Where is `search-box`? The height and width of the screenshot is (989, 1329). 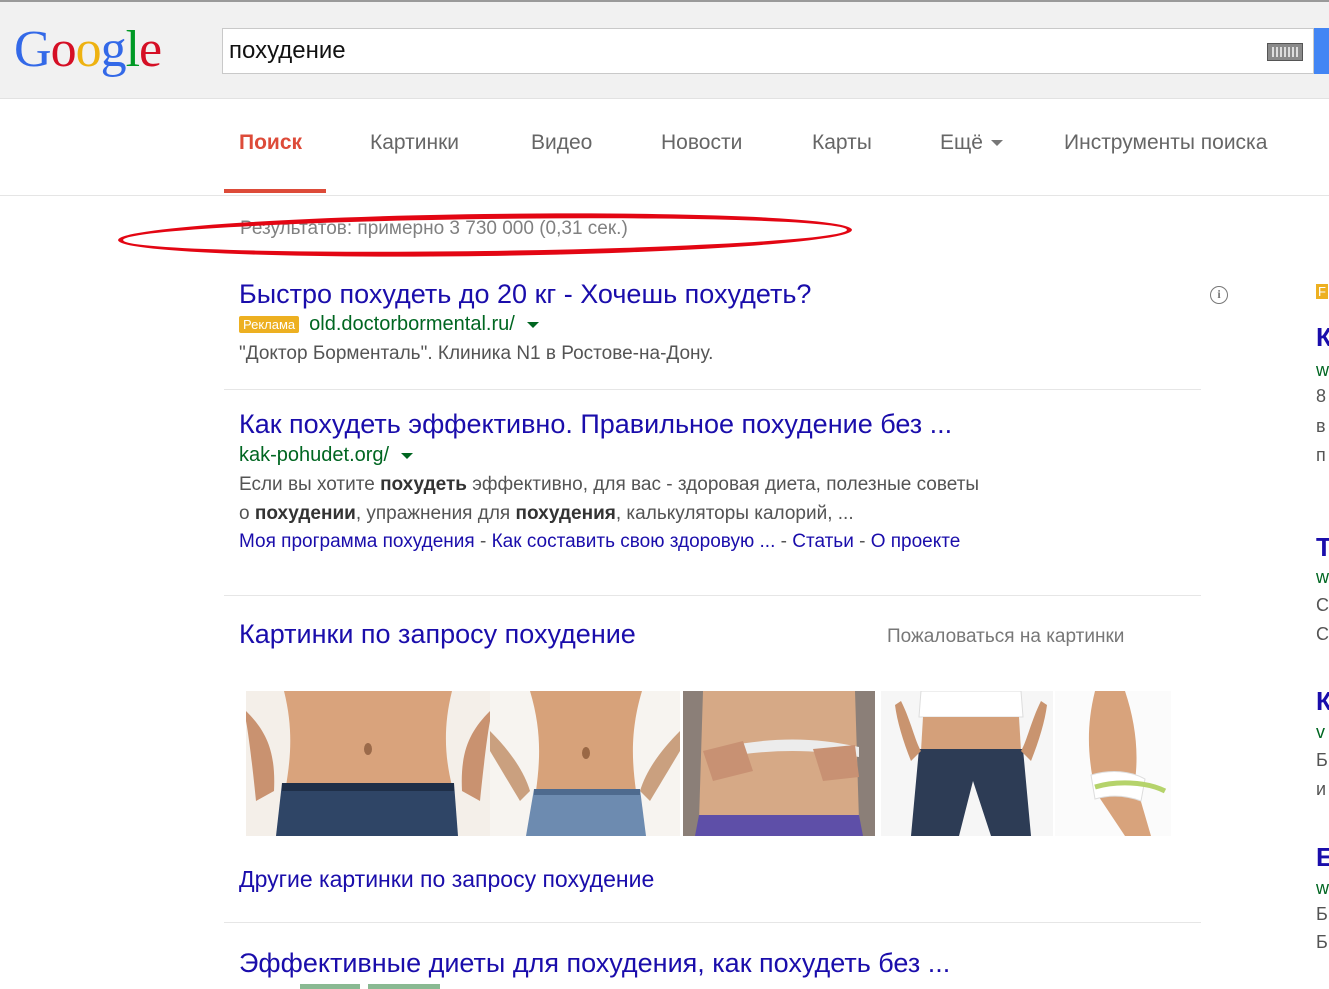 search-box is located at coordinates (768, 51).